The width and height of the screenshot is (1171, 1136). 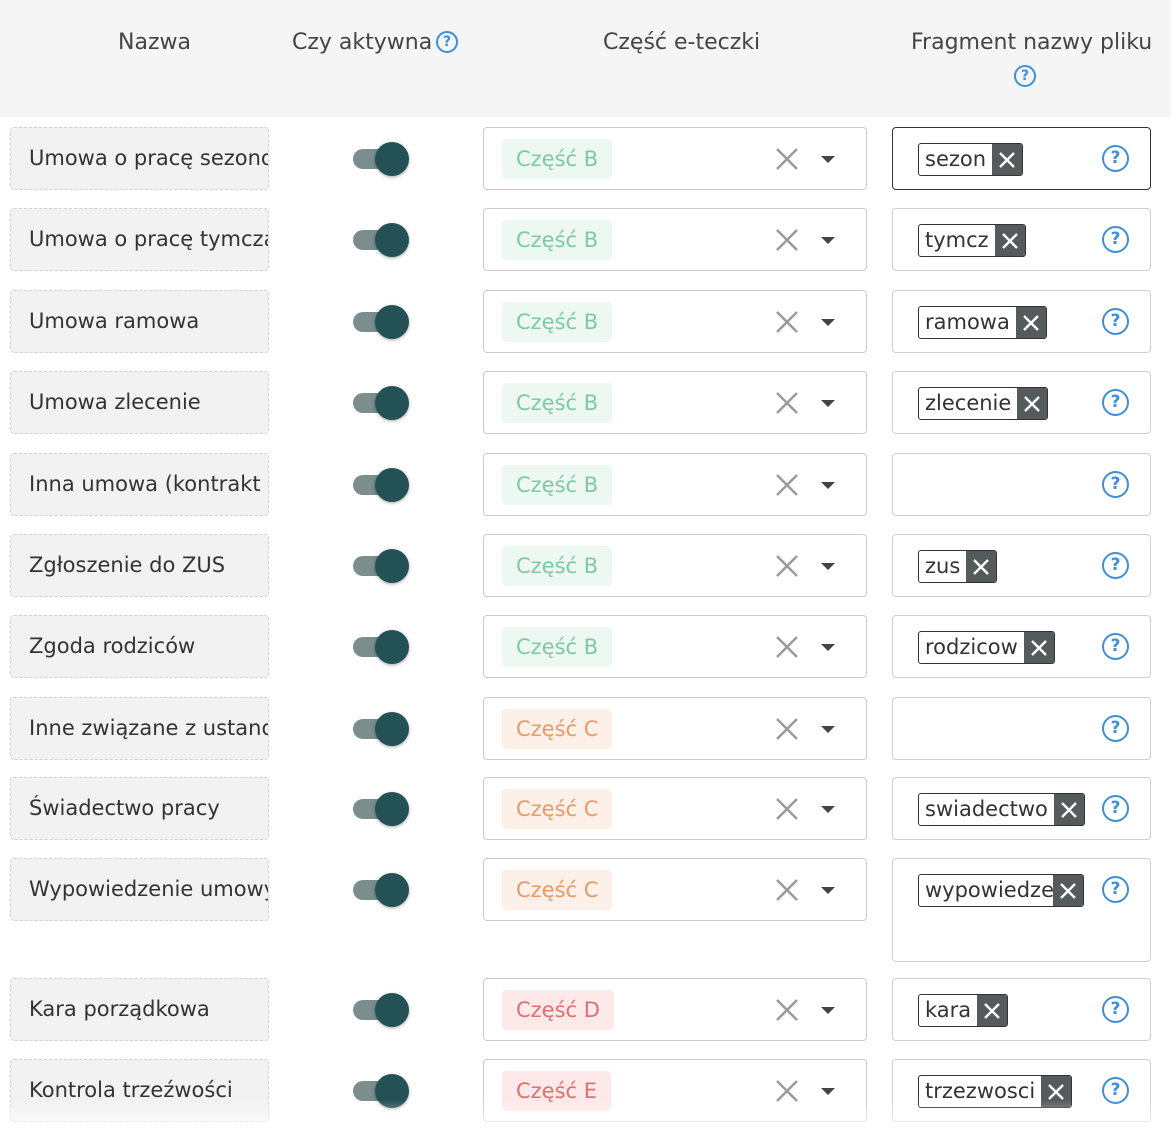 What do you see at coordinates (558, 1010) in the screenshot?
I see `part-chip: Część D` at bounding box center [558, 1010].